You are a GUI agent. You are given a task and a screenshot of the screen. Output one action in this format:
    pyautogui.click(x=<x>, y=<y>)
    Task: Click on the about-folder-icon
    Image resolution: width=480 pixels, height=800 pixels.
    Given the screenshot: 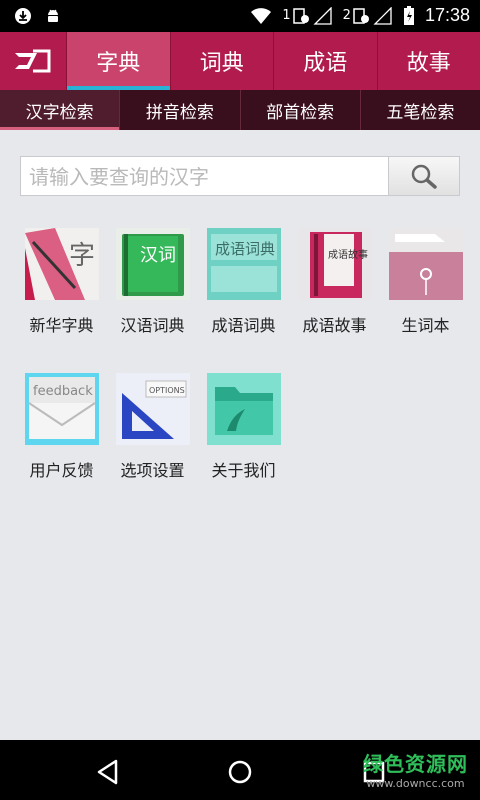 What is the action you would take?
    pyautogui.click(x=243, y=409)
    